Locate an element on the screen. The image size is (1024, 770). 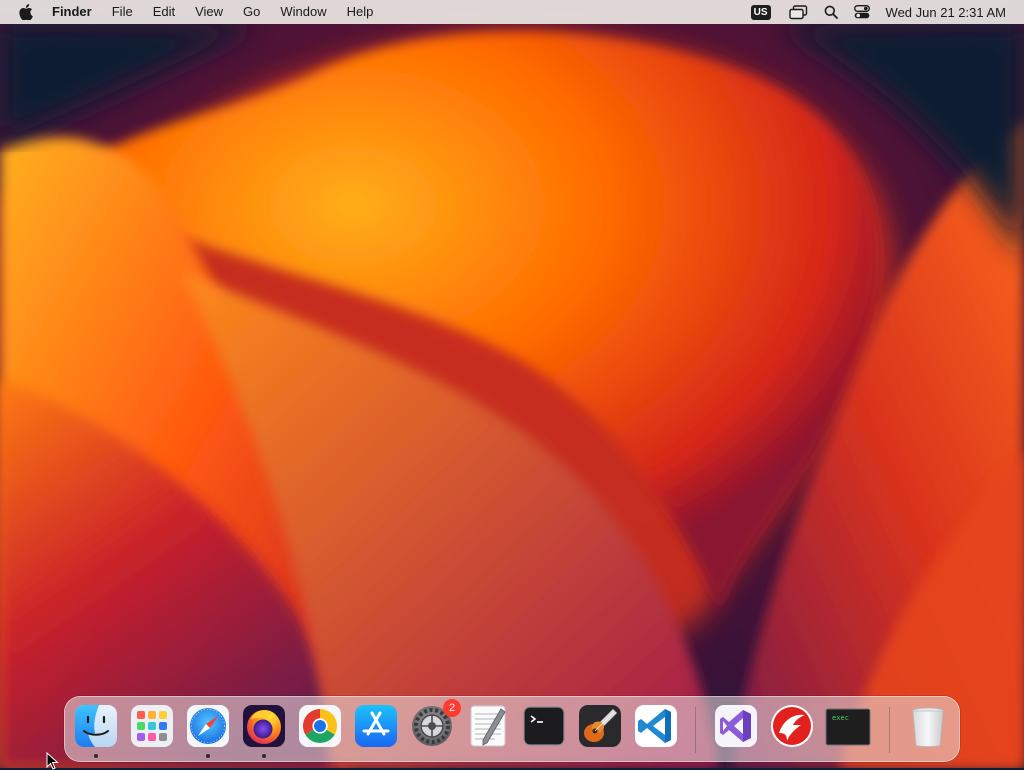
dock-launchpad is located at coordinates (152, 726).